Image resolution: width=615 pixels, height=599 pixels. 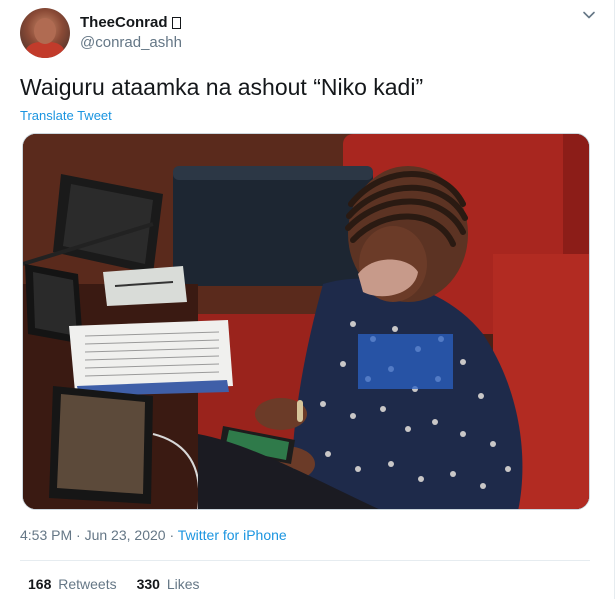 I want to click on more-options-button, so click(x=589, y=15).